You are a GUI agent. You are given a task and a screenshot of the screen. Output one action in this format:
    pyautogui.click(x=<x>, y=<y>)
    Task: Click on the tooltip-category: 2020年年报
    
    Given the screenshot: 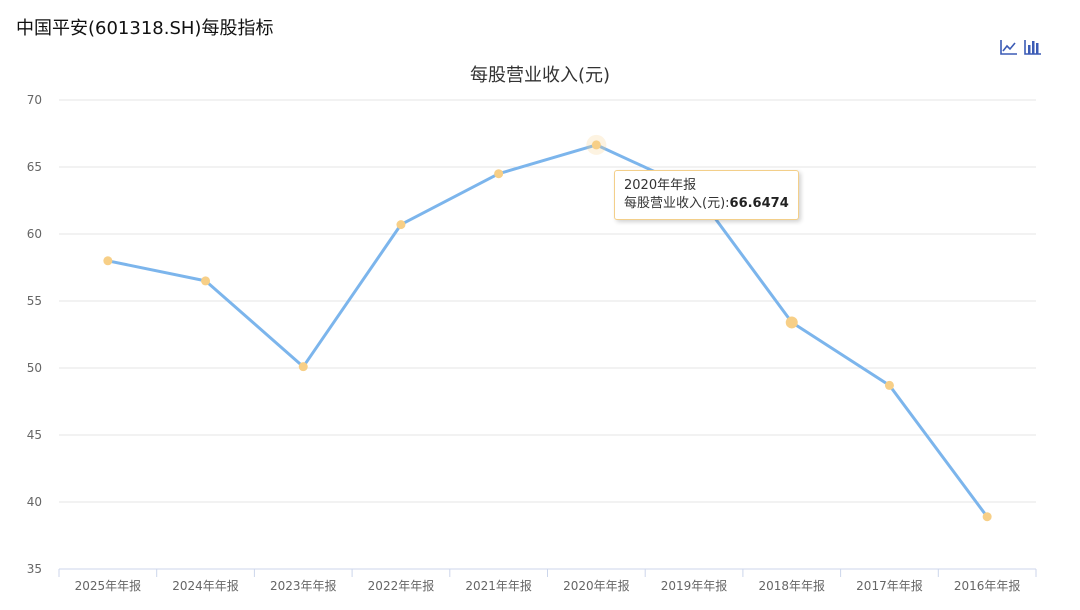 What is the action you would take?
    pyautogui.click(x=660, y=185)
    